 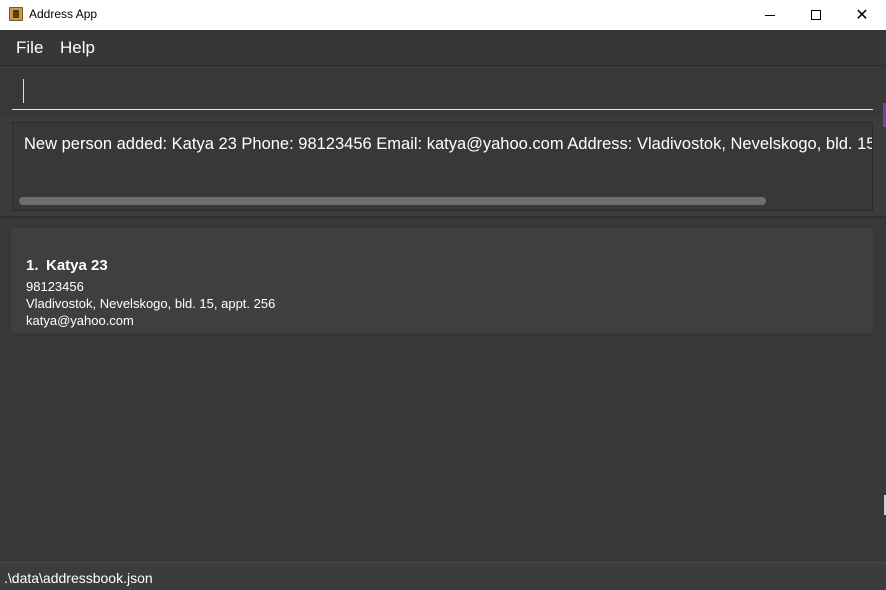 What do you see at coordinates (443, 576) in the screenshot?
I see `status-bar: .\data\addressbook.json` at bounding box center [443, 576].